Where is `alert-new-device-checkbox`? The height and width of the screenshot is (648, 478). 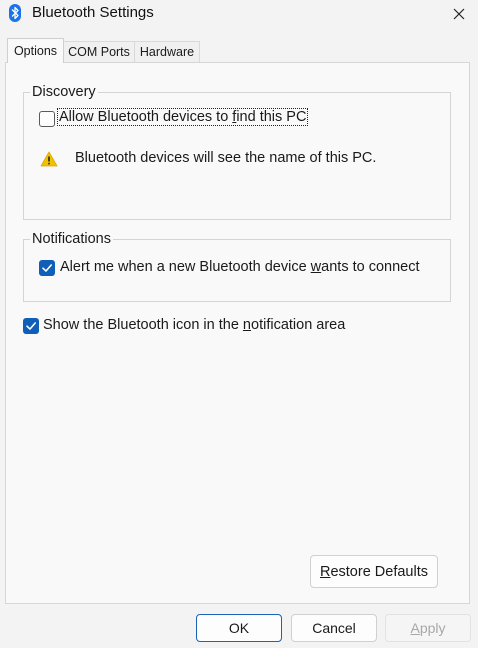 alert-new-device-checkbox is located at coordinates (47, 268).